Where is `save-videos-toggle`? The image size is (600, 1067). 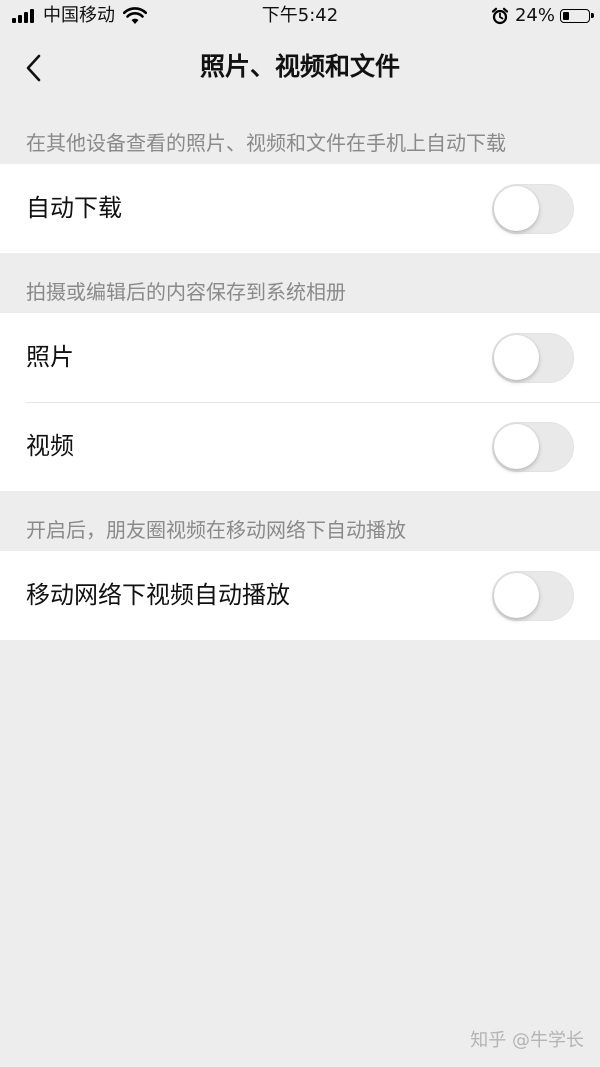
save-videos-toggle is located at coordinates (533, 447).